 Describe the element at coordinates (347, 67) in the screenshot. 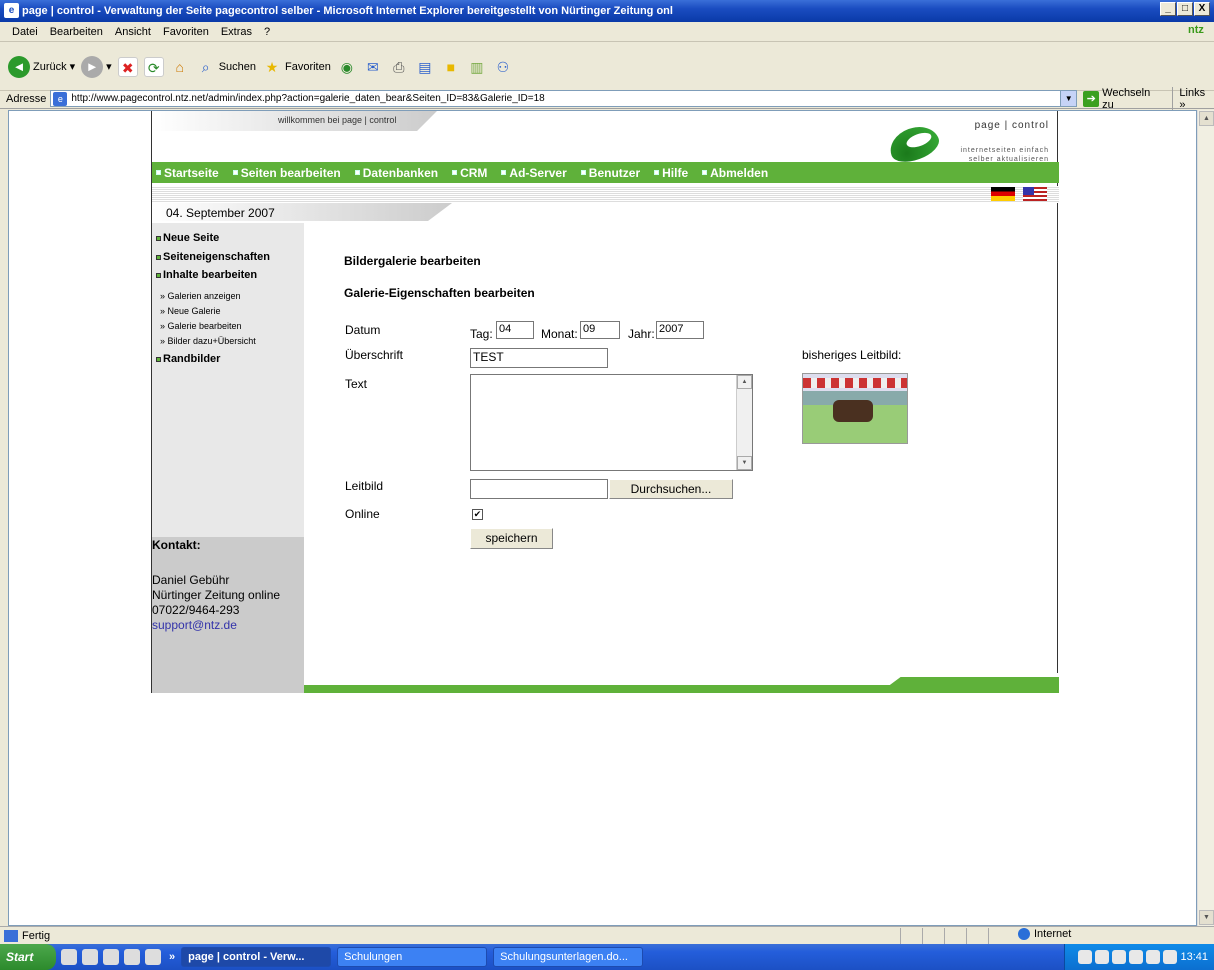

I see `media-icon: ◉` at that location.